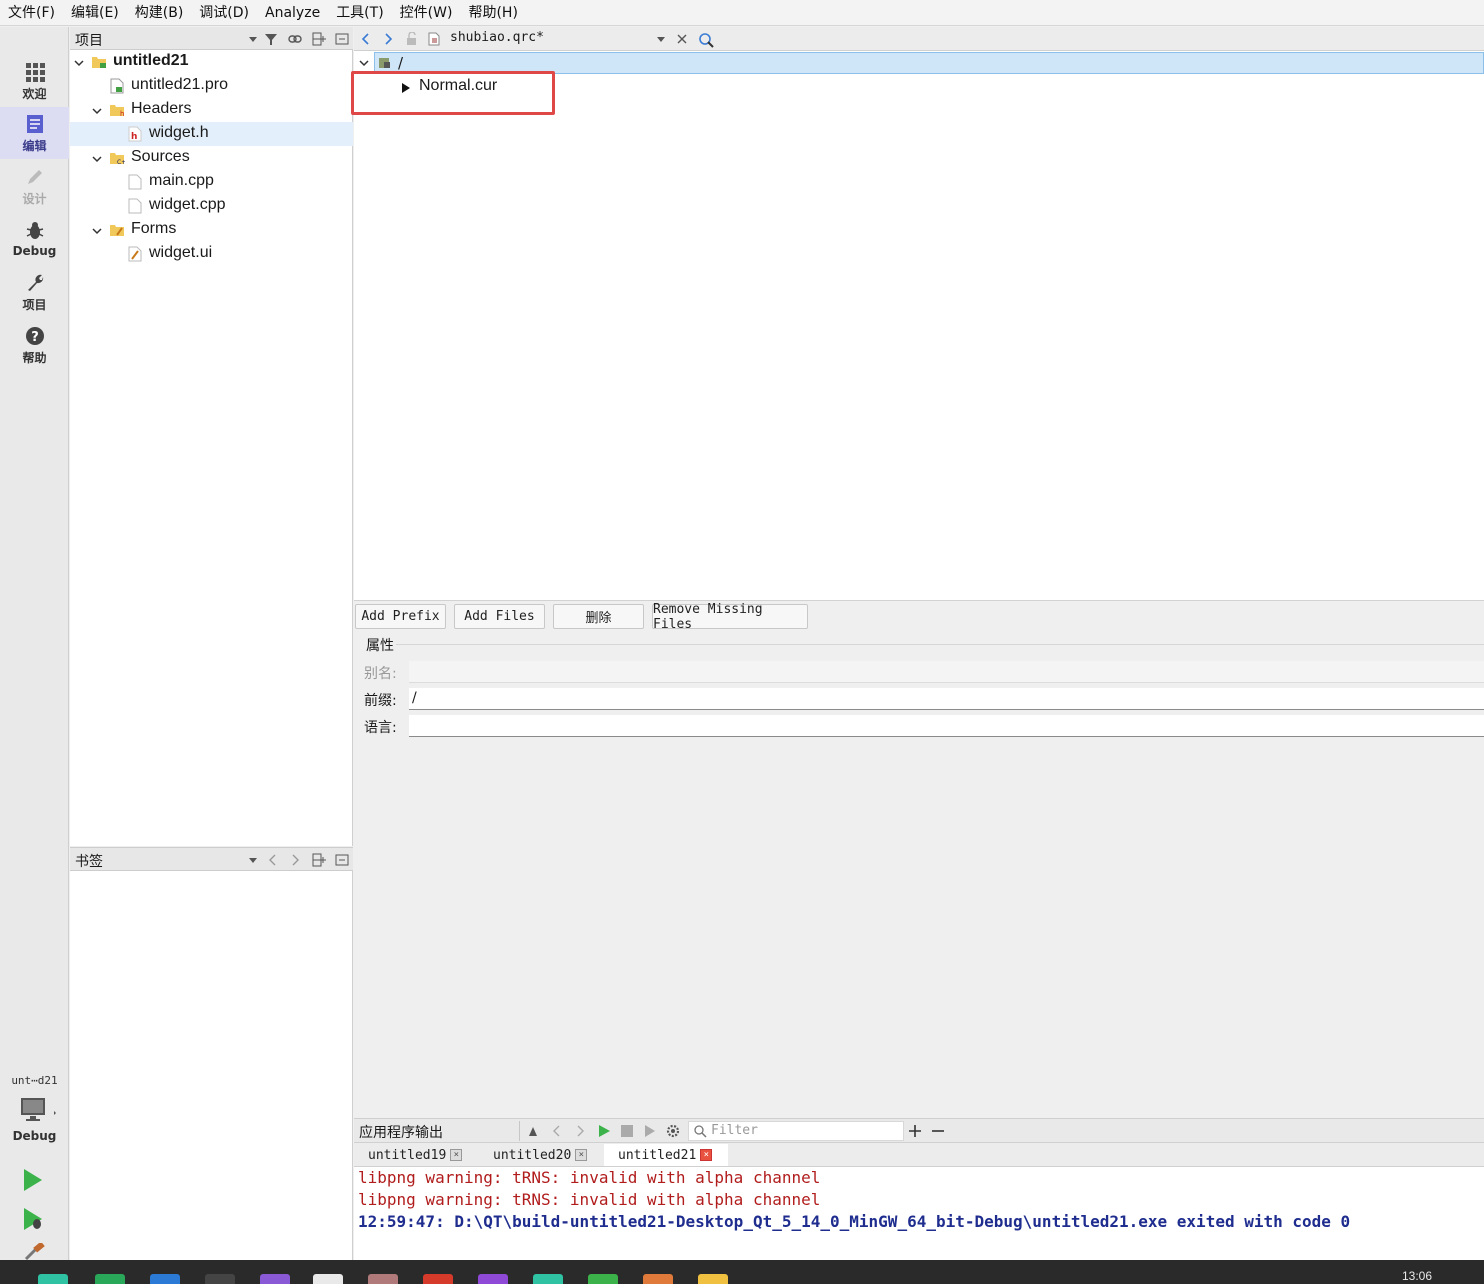  I want to click on folder-icon, so click(713, 1279).